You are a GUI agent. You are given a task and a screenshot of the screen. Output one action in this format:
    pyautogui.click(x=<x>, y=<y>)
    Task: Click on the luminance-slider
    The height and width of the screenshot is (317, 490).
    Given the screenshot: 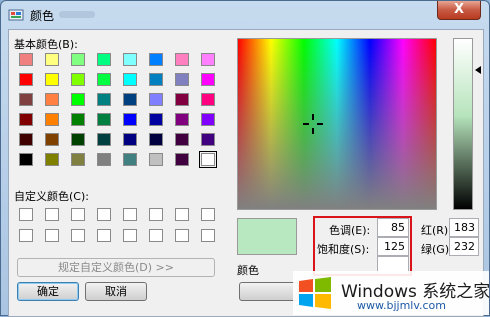 What is the action you would take?
    pyautogui.click(x=463, y=124)
    